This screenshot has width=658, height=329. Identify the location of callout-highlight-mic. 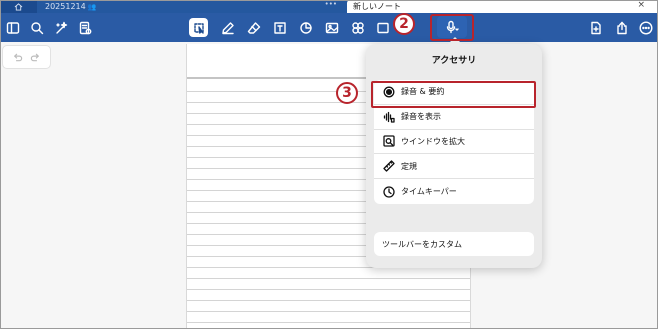
(452, 27).